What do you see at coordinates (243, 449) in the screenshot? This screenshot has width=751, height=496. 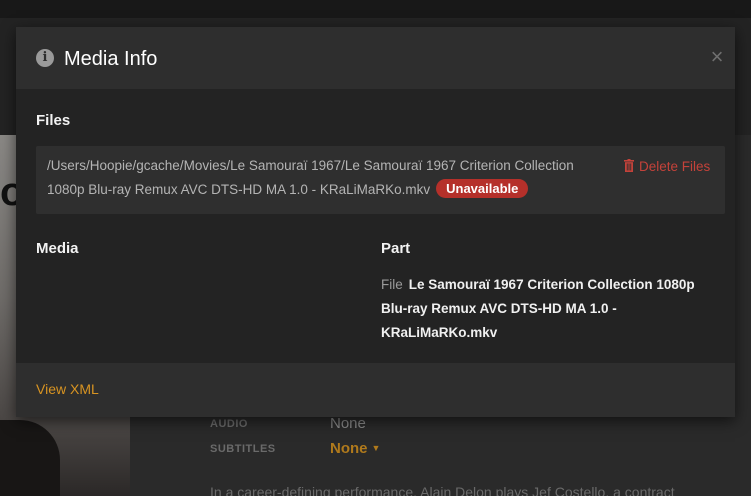 I see `subtitles-label: SUBTITLES` at bounding box center [243, 449].